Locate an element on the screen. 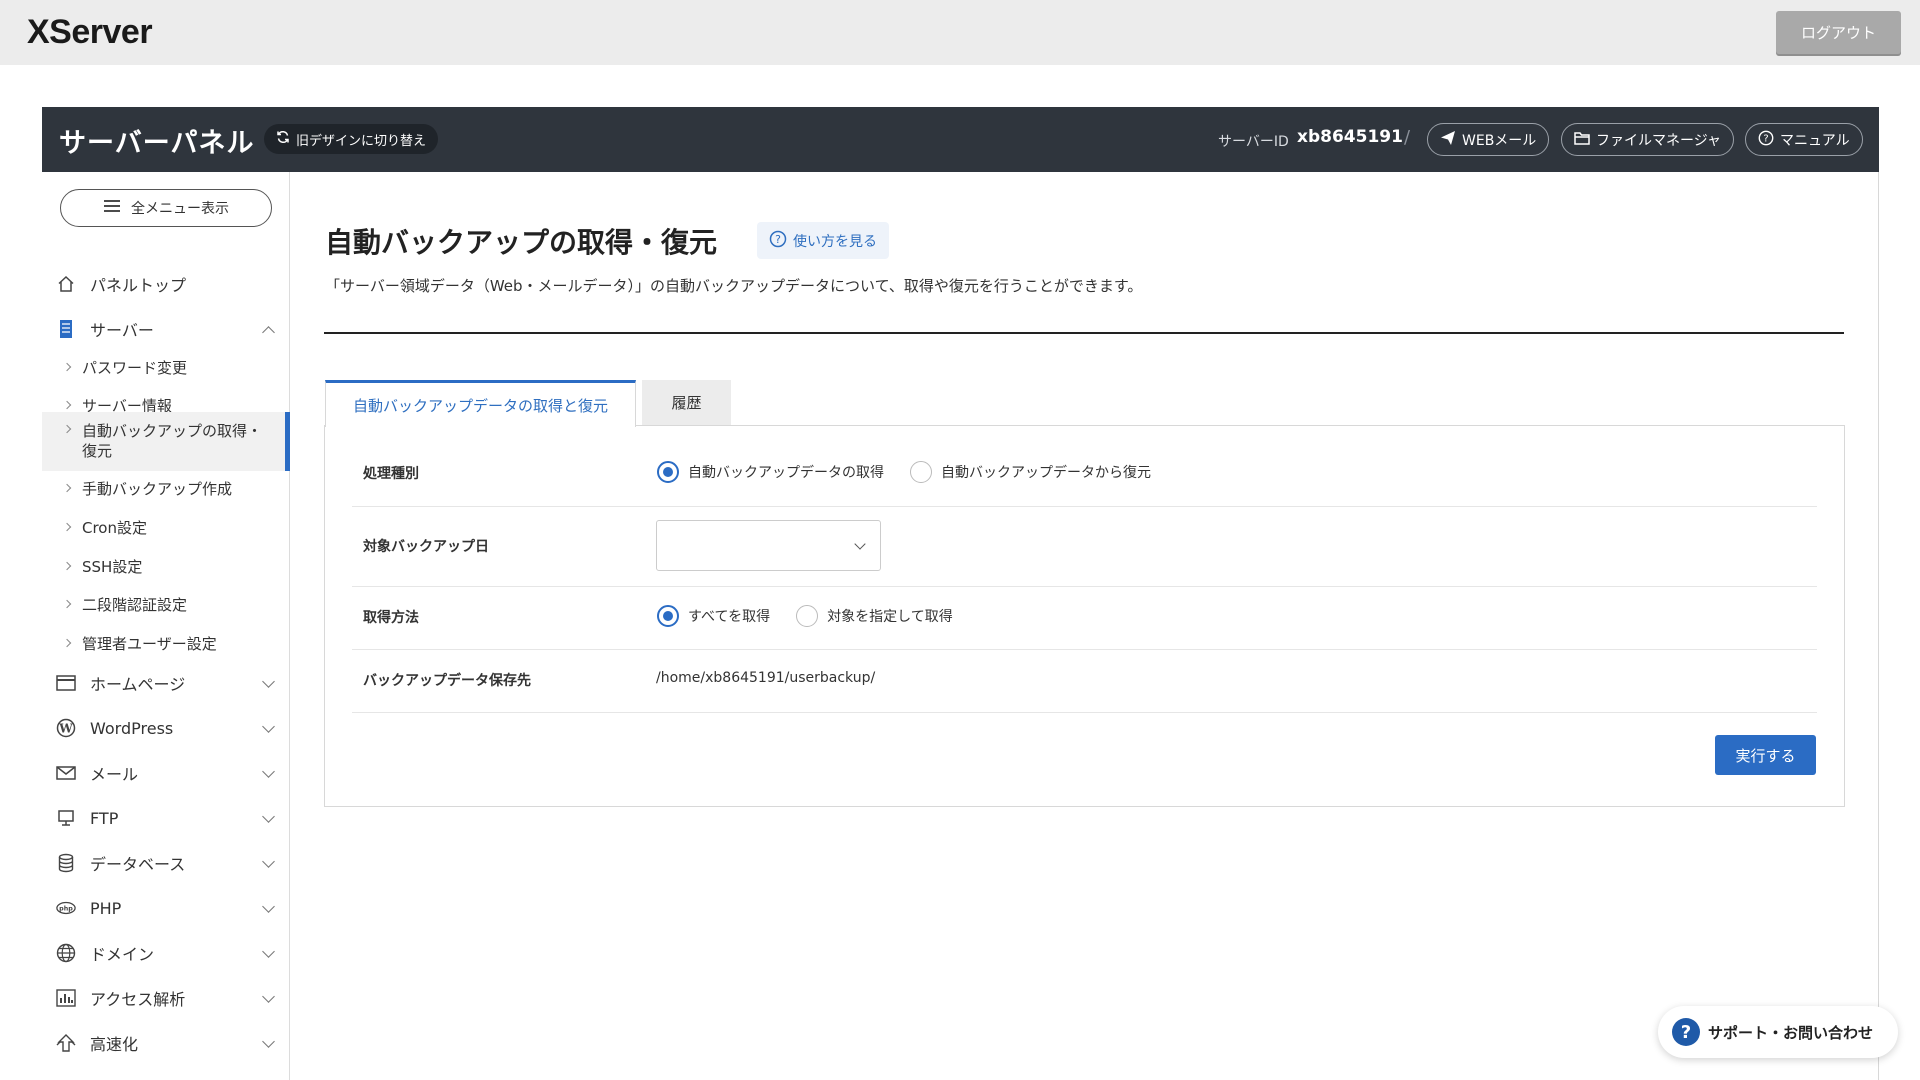 This screenshot has height=1080, width=1920. question-icon: ? is located at coordinates (1686, 1032).